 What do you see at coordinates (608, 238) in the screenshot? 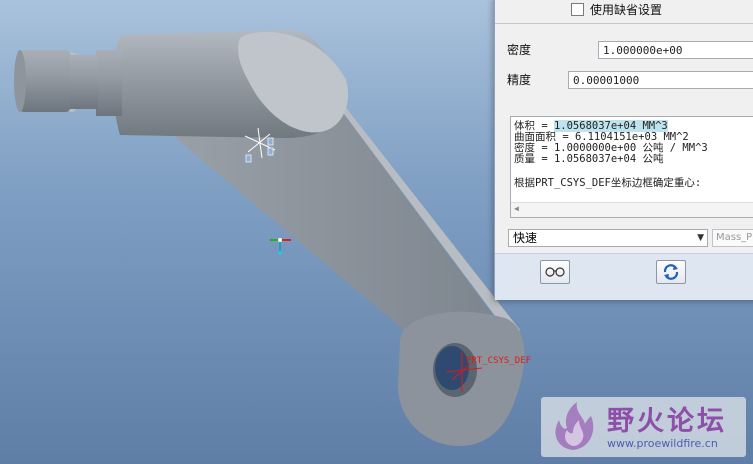
I see `mode-select: 快速 ▼` at bounding box center [608, 238].